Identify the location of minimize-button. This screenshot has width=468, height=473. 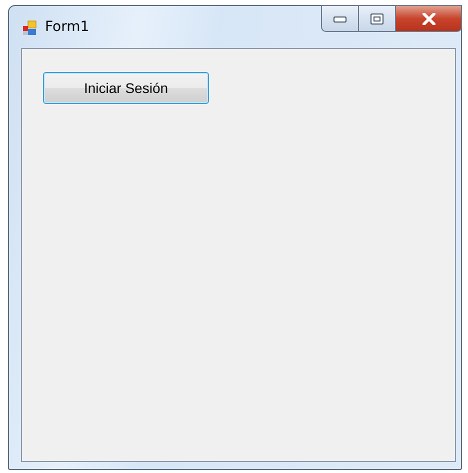
(340, 18).